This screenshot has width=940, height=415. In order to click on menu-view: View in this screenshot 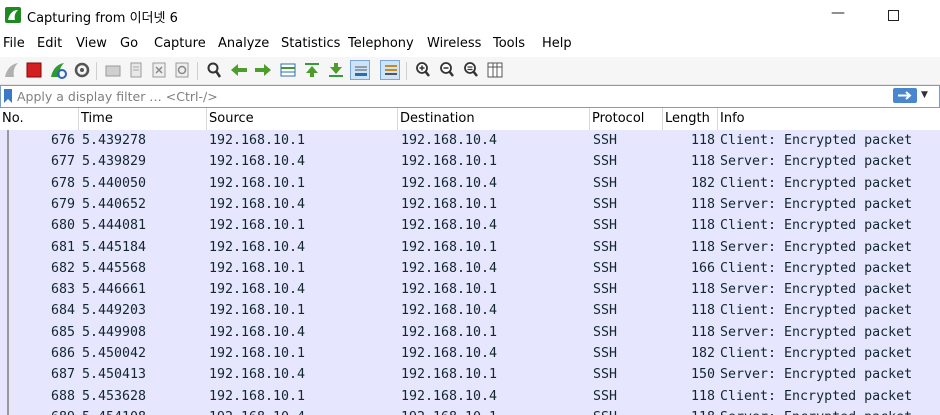, I will do `click(91, 43)`.